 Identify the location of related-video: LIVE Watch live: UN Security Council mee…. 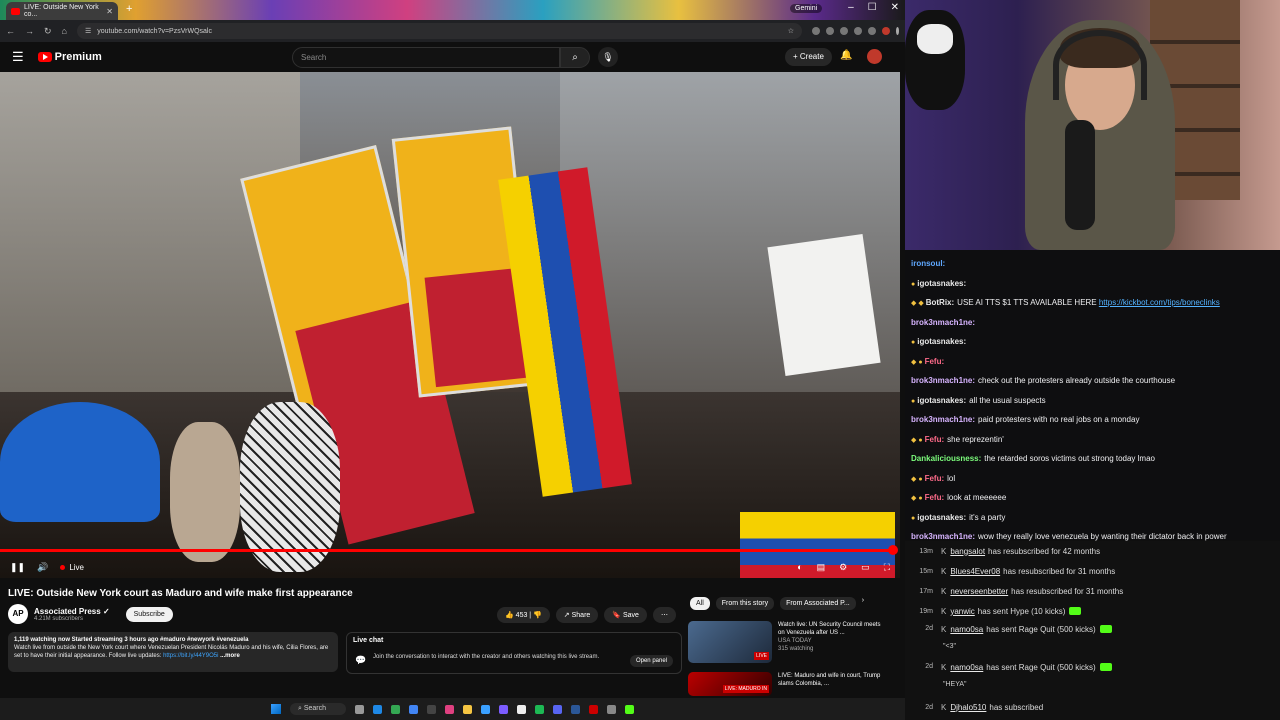
(790, 642).